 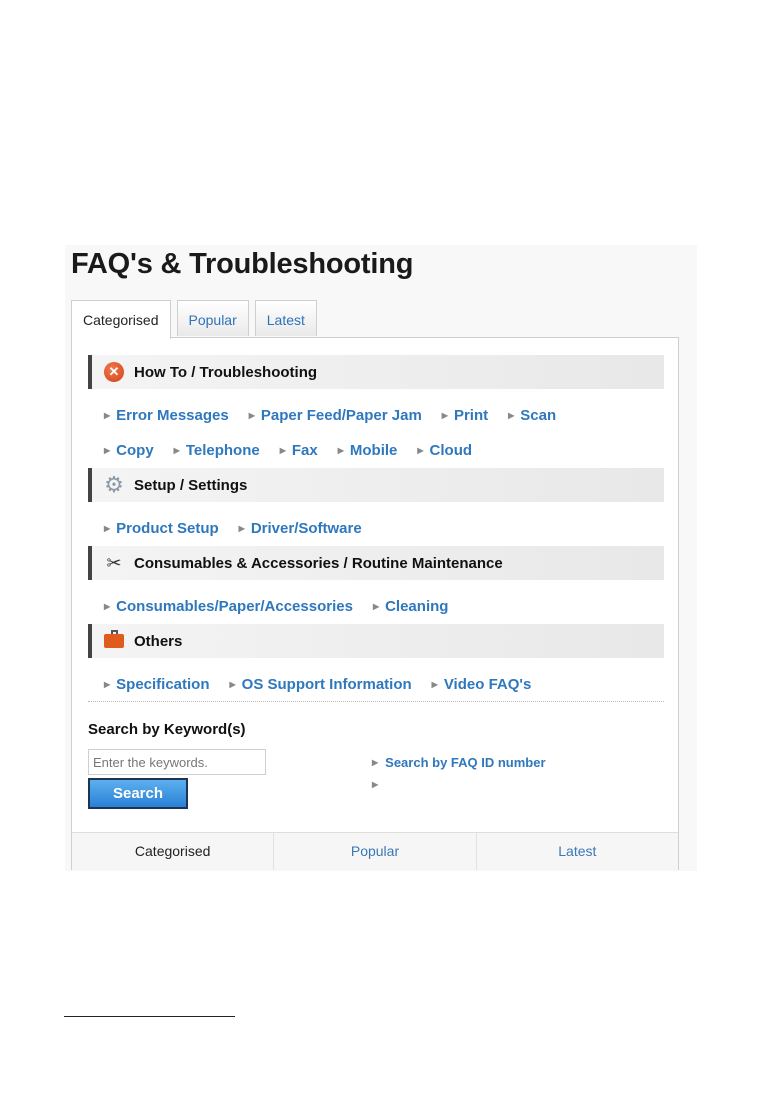 What do you see at coordinates (212, 318) in the screenshot?
I see `tab-popular: Popular` at bounding box center [212, 318].